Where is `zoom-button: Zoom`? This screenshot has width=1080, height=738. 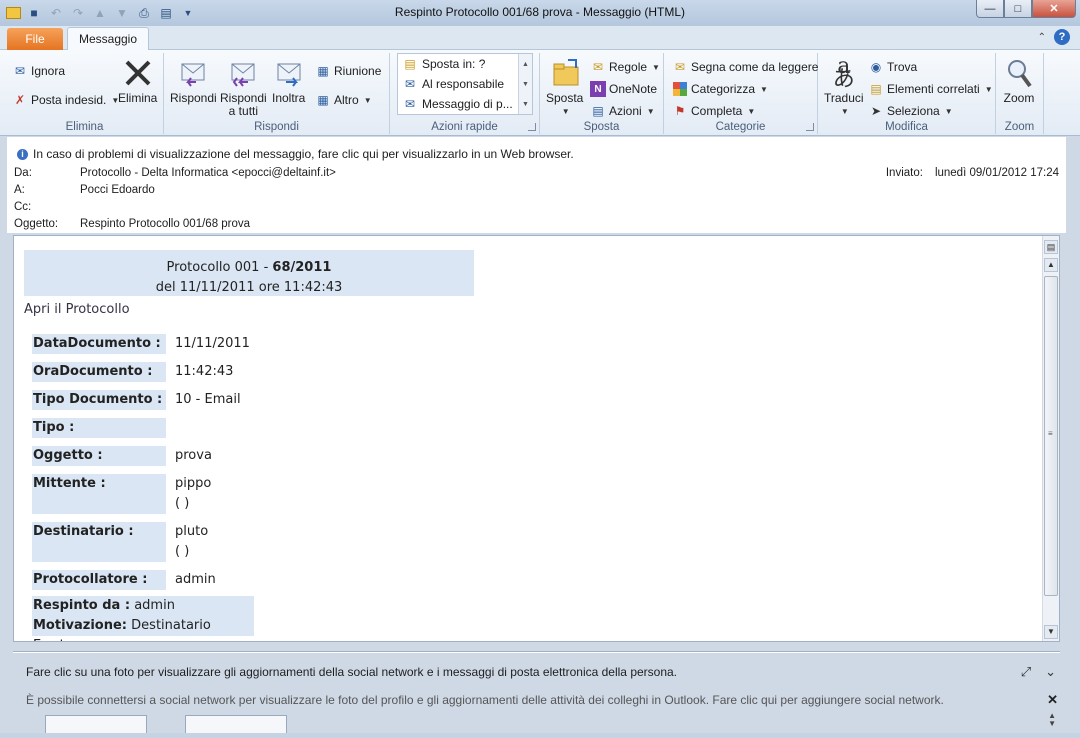
zoom-button: Zoom is located at coordinates (1019, 81).